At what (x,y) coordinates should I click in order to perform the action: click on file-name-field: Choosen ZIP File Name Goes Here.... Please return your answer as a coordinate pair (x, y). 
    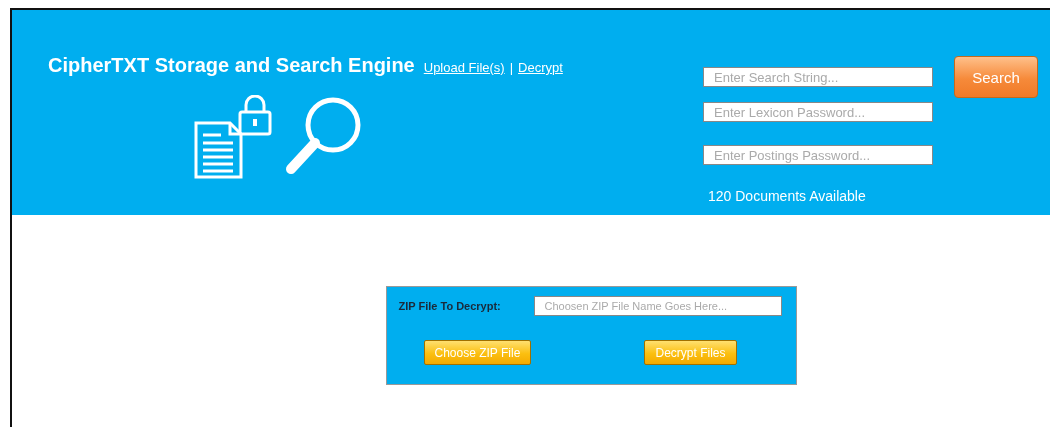
    Looking at the image, I should click on (657, 306).